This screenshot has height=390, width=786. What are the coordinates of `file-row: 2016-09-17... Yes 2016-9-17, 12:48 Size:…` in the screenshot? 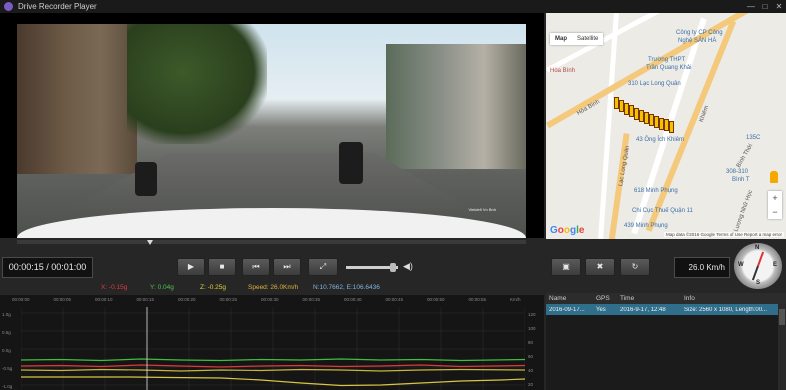 It's located at (666, 309).